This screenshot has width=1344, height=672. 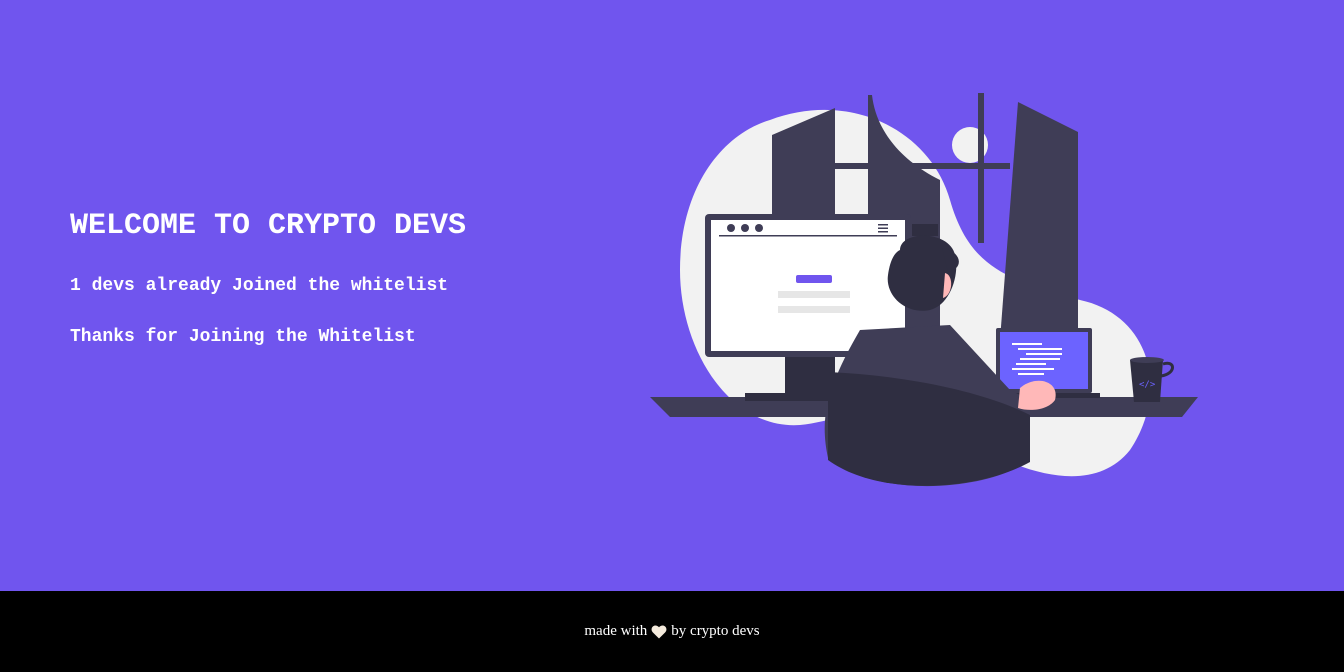 I want to click on joined-count-text: 1 devs already Joined the whitelist, so click(x=259, y=286).